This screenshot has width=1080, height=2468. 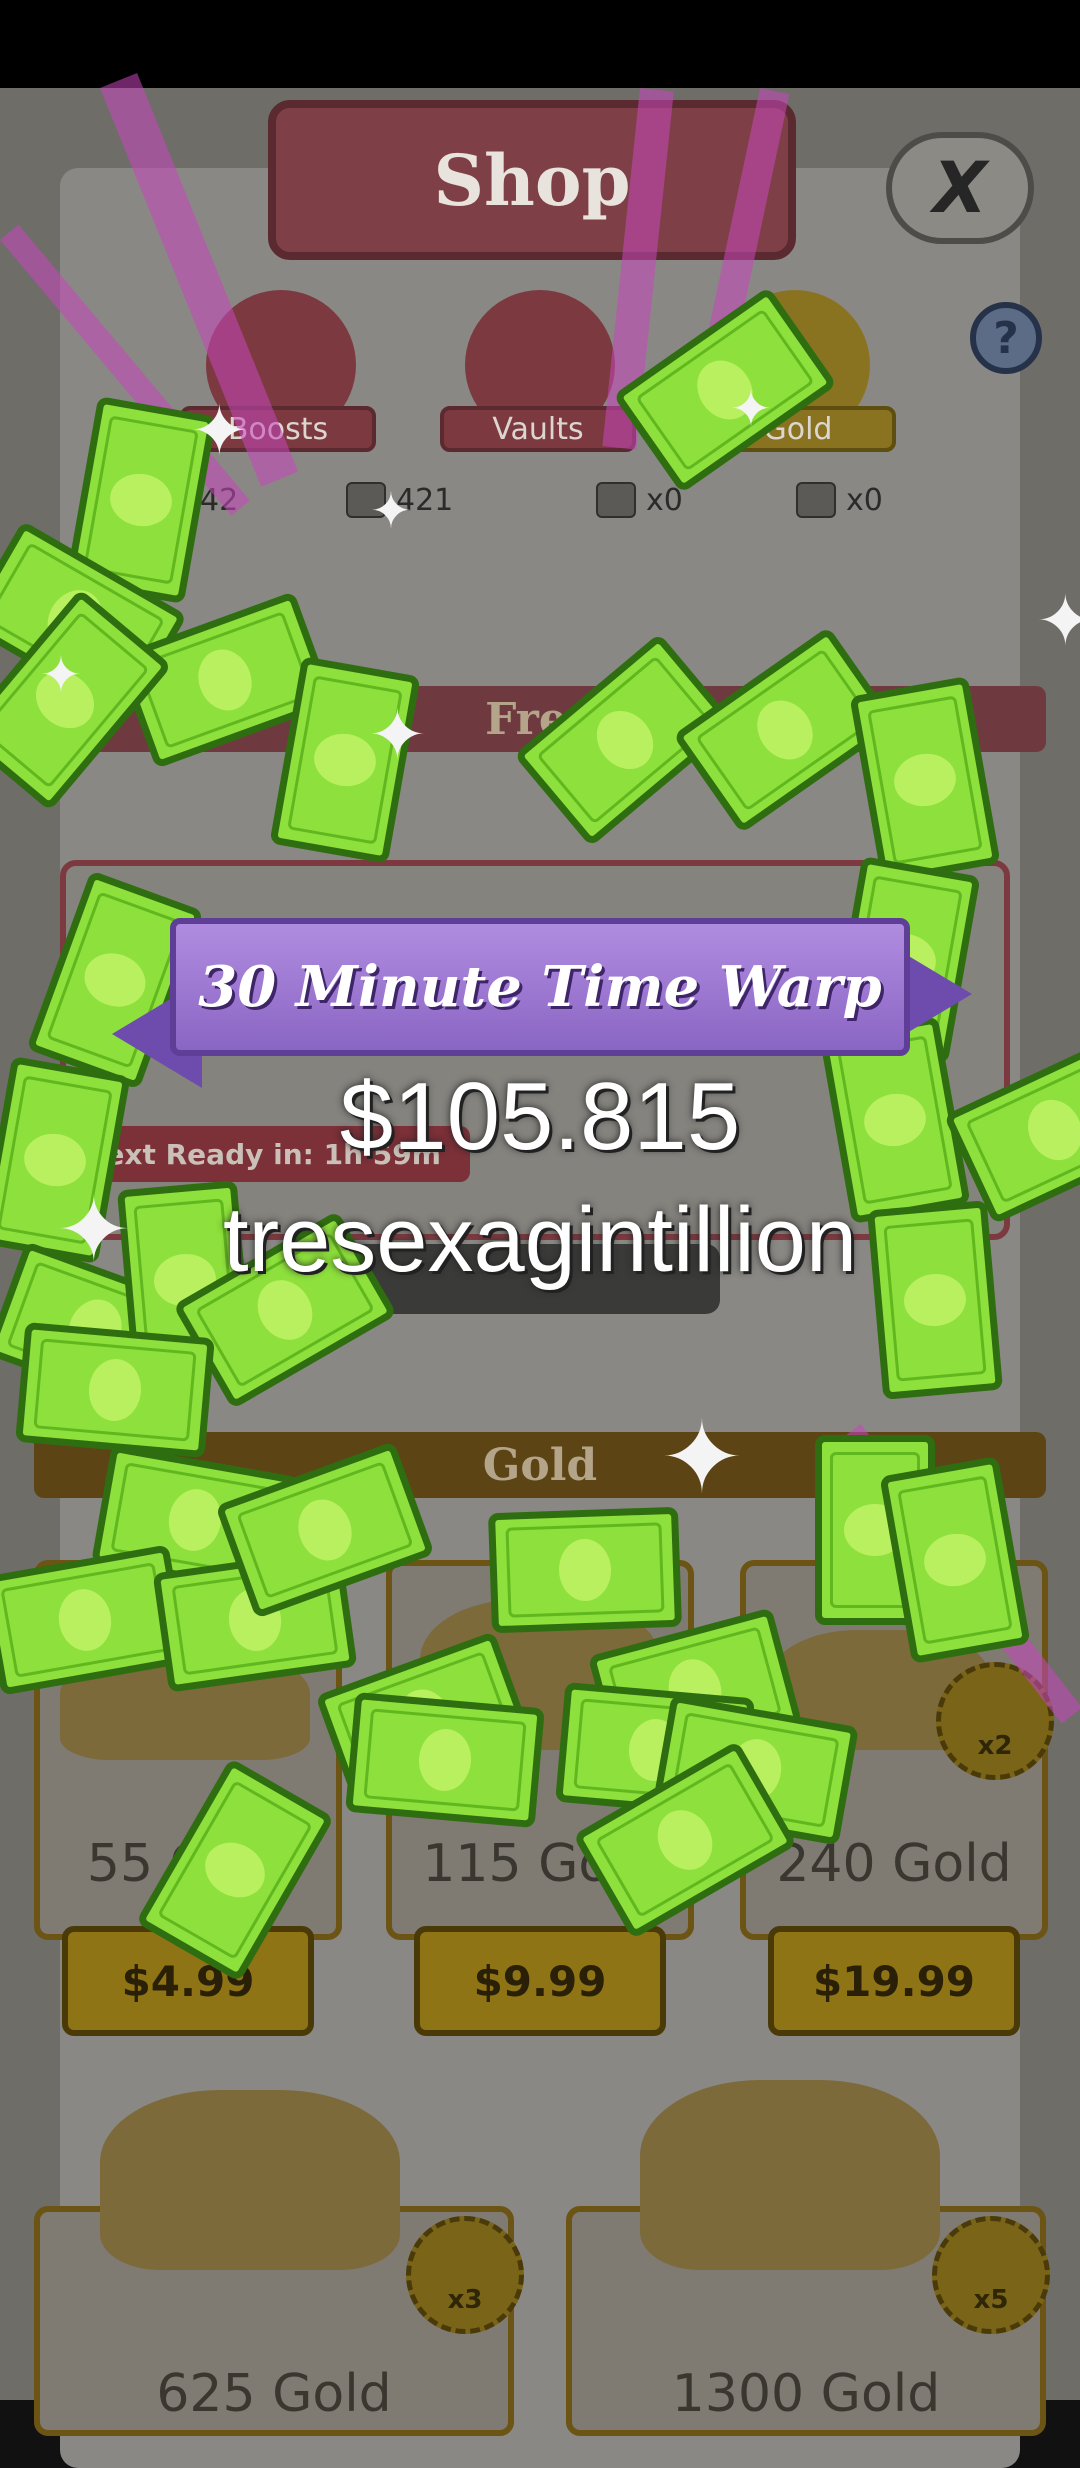 What do you see at coordinates (816, 500) in the screenshot?
I see `mystery-box-icon` at bounding box center [816, 500].